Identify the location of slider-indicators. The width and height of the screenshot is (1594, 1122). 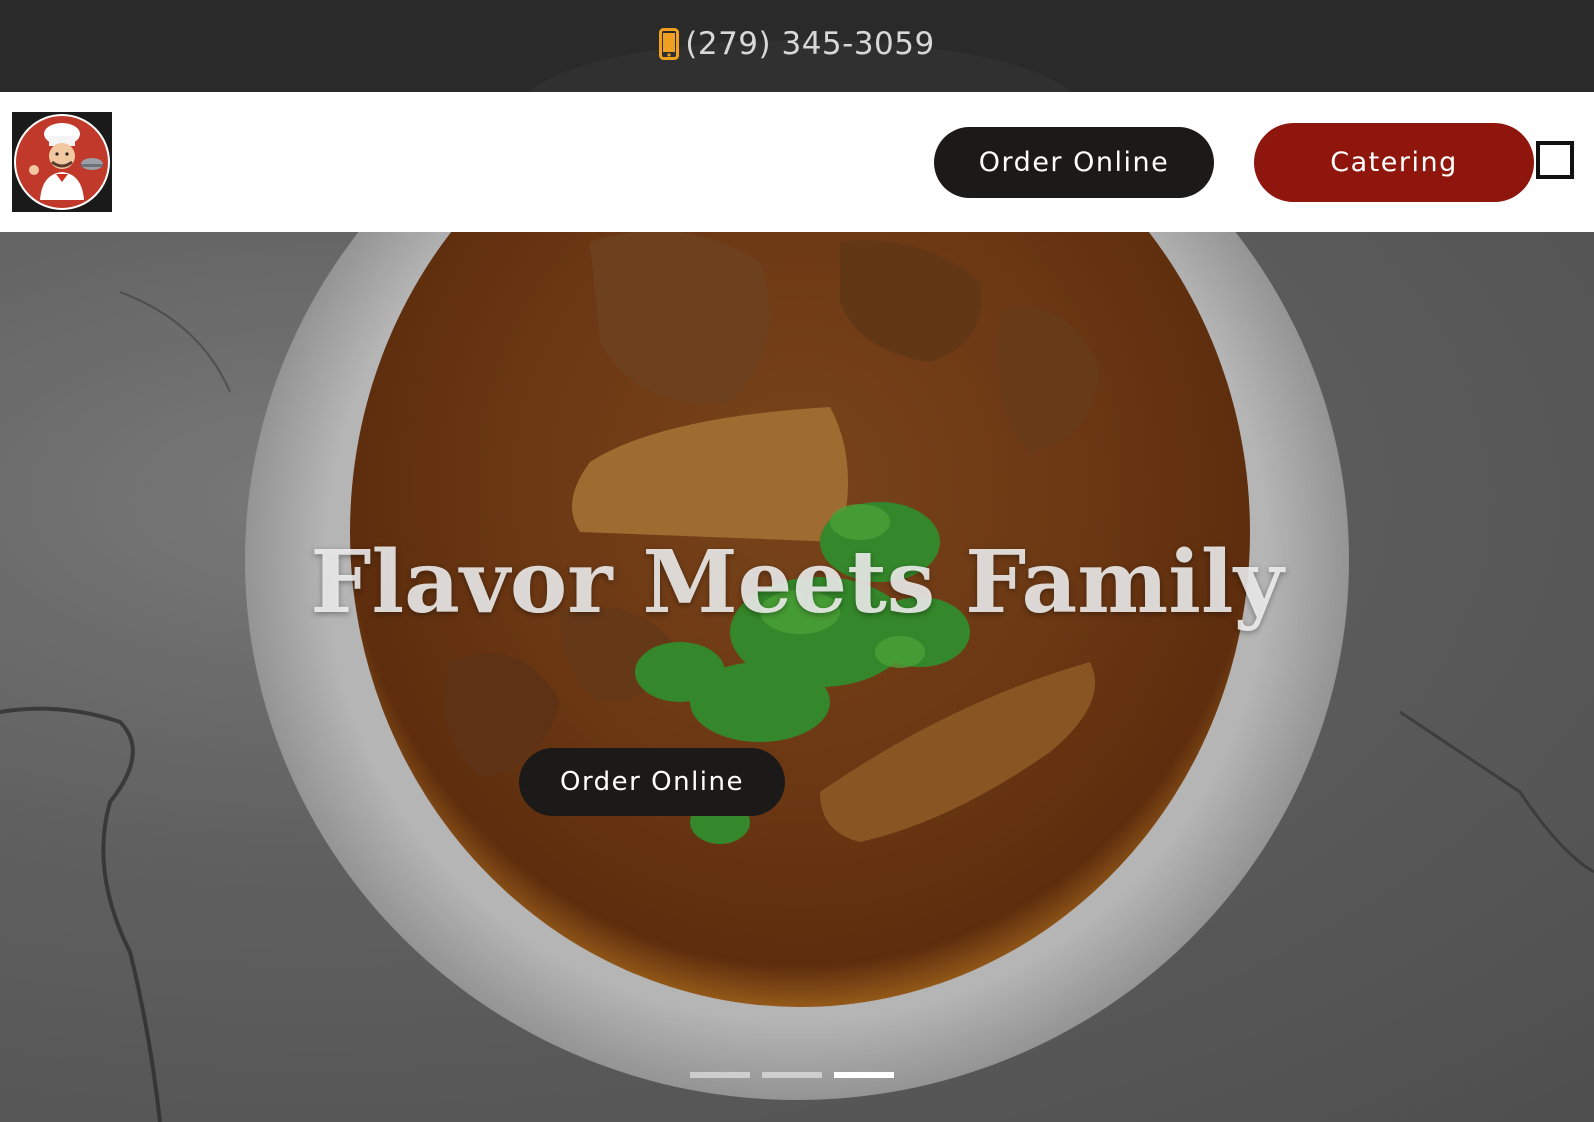
(792, 1075).